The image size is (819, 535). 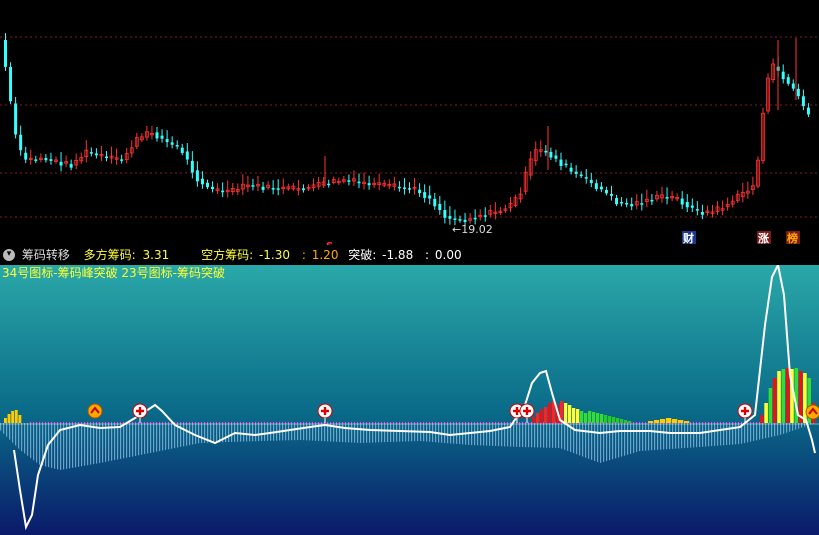 I want to click on breakout-value: -1.88, so click(x=398, y=255).